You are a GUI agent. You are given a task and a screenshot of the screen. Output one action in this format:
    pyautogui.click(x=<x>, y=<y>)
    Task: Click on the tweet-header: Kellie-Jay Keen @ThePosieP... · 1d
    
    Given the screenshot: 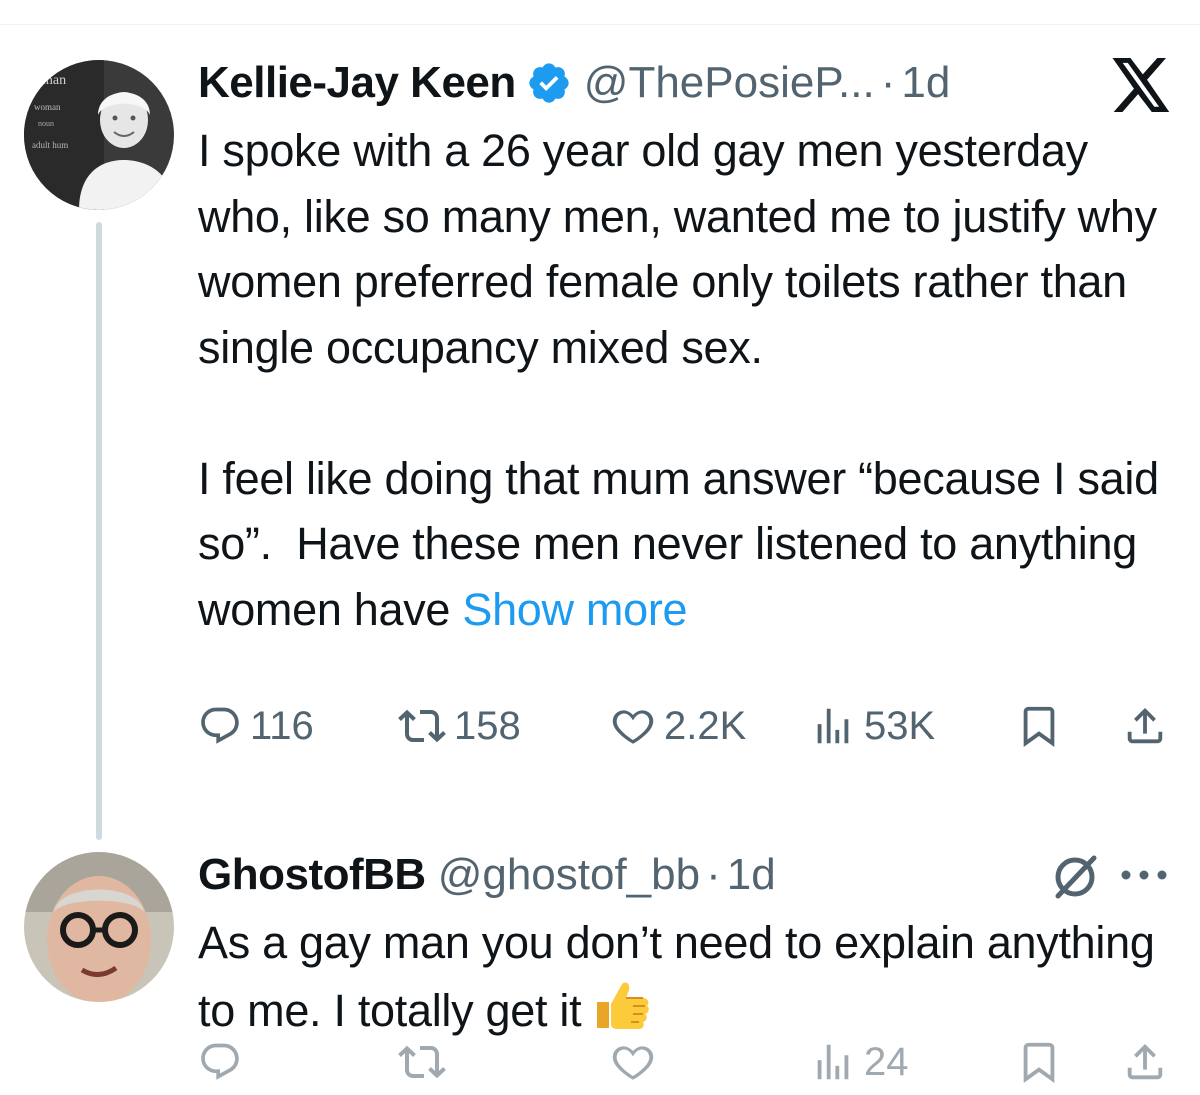 What is the action you would take?
    pyautogui.click(x=574, y=83)
    